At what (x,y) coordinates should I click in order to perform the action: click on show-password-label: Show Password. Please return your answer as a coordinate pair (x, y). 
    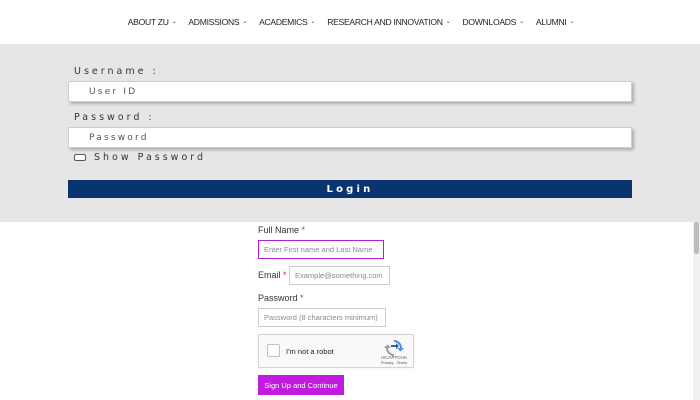
    Looking at the image, I should click on (150, 157).